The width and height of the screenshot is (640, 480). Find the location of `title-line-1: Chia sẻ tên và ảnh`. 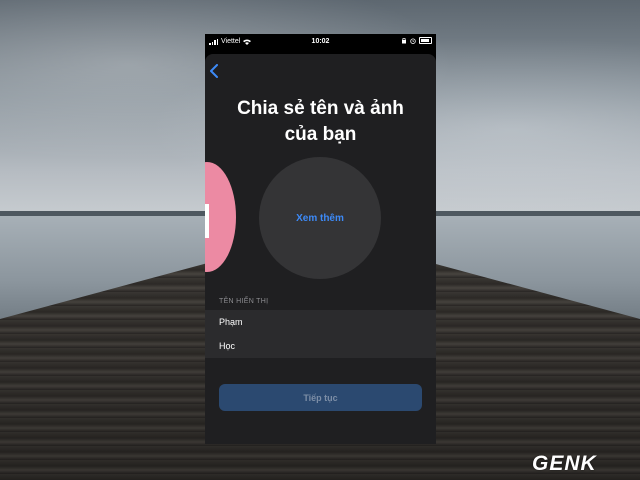

title-line-1: Chia sẻ tên và ảnh is located at coordinates (320, 108).